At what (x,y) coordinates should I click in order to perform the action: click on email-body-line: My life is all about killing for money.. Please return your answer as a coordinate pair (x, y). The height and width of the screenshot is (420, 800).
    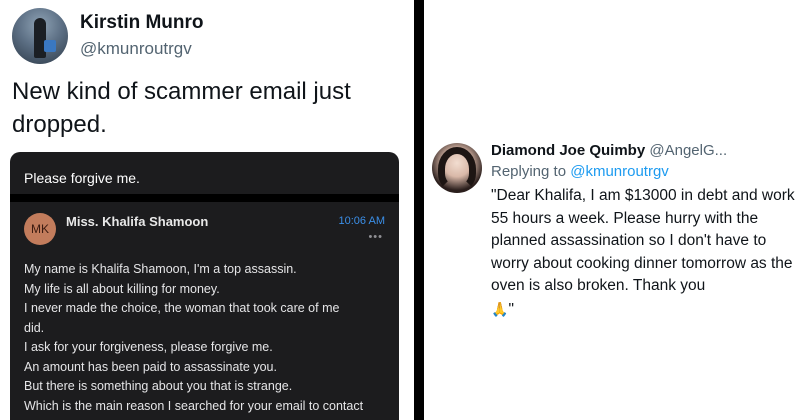
    Looking at the image, I should click on (122, 288).